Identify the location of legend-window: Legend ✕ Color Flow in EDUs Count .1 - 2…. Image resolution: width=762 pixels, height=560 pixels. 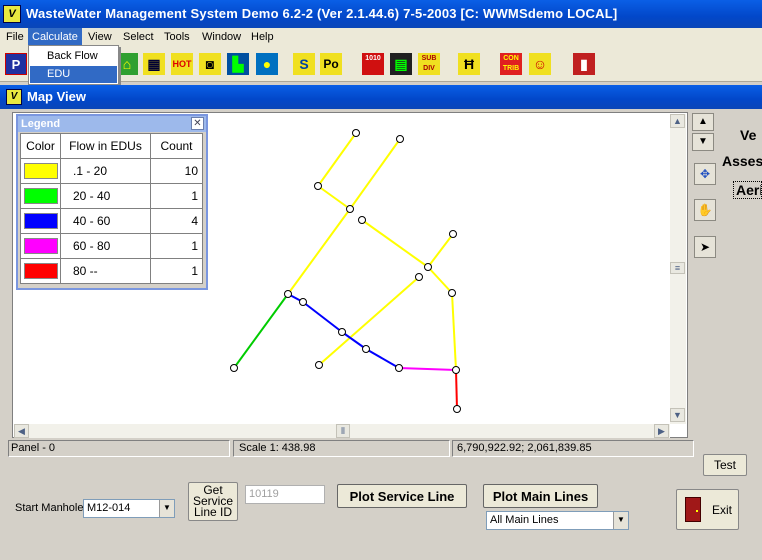
(112, 202).